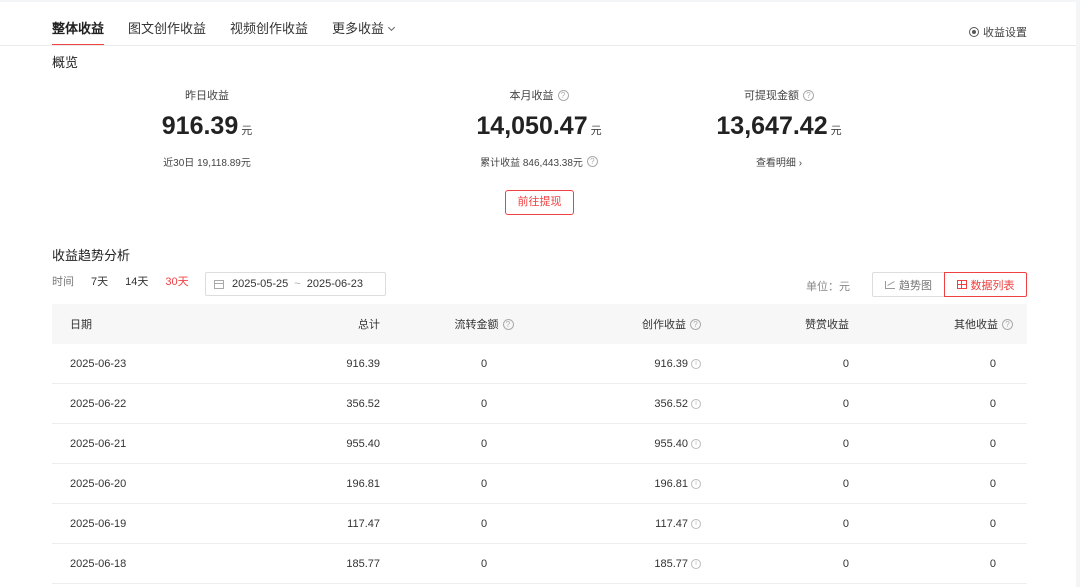 The image size is (1080, 587). Describe the element at coordinates (671, 403) in the screenshot. I see `cell-value: 356.52` at that location.